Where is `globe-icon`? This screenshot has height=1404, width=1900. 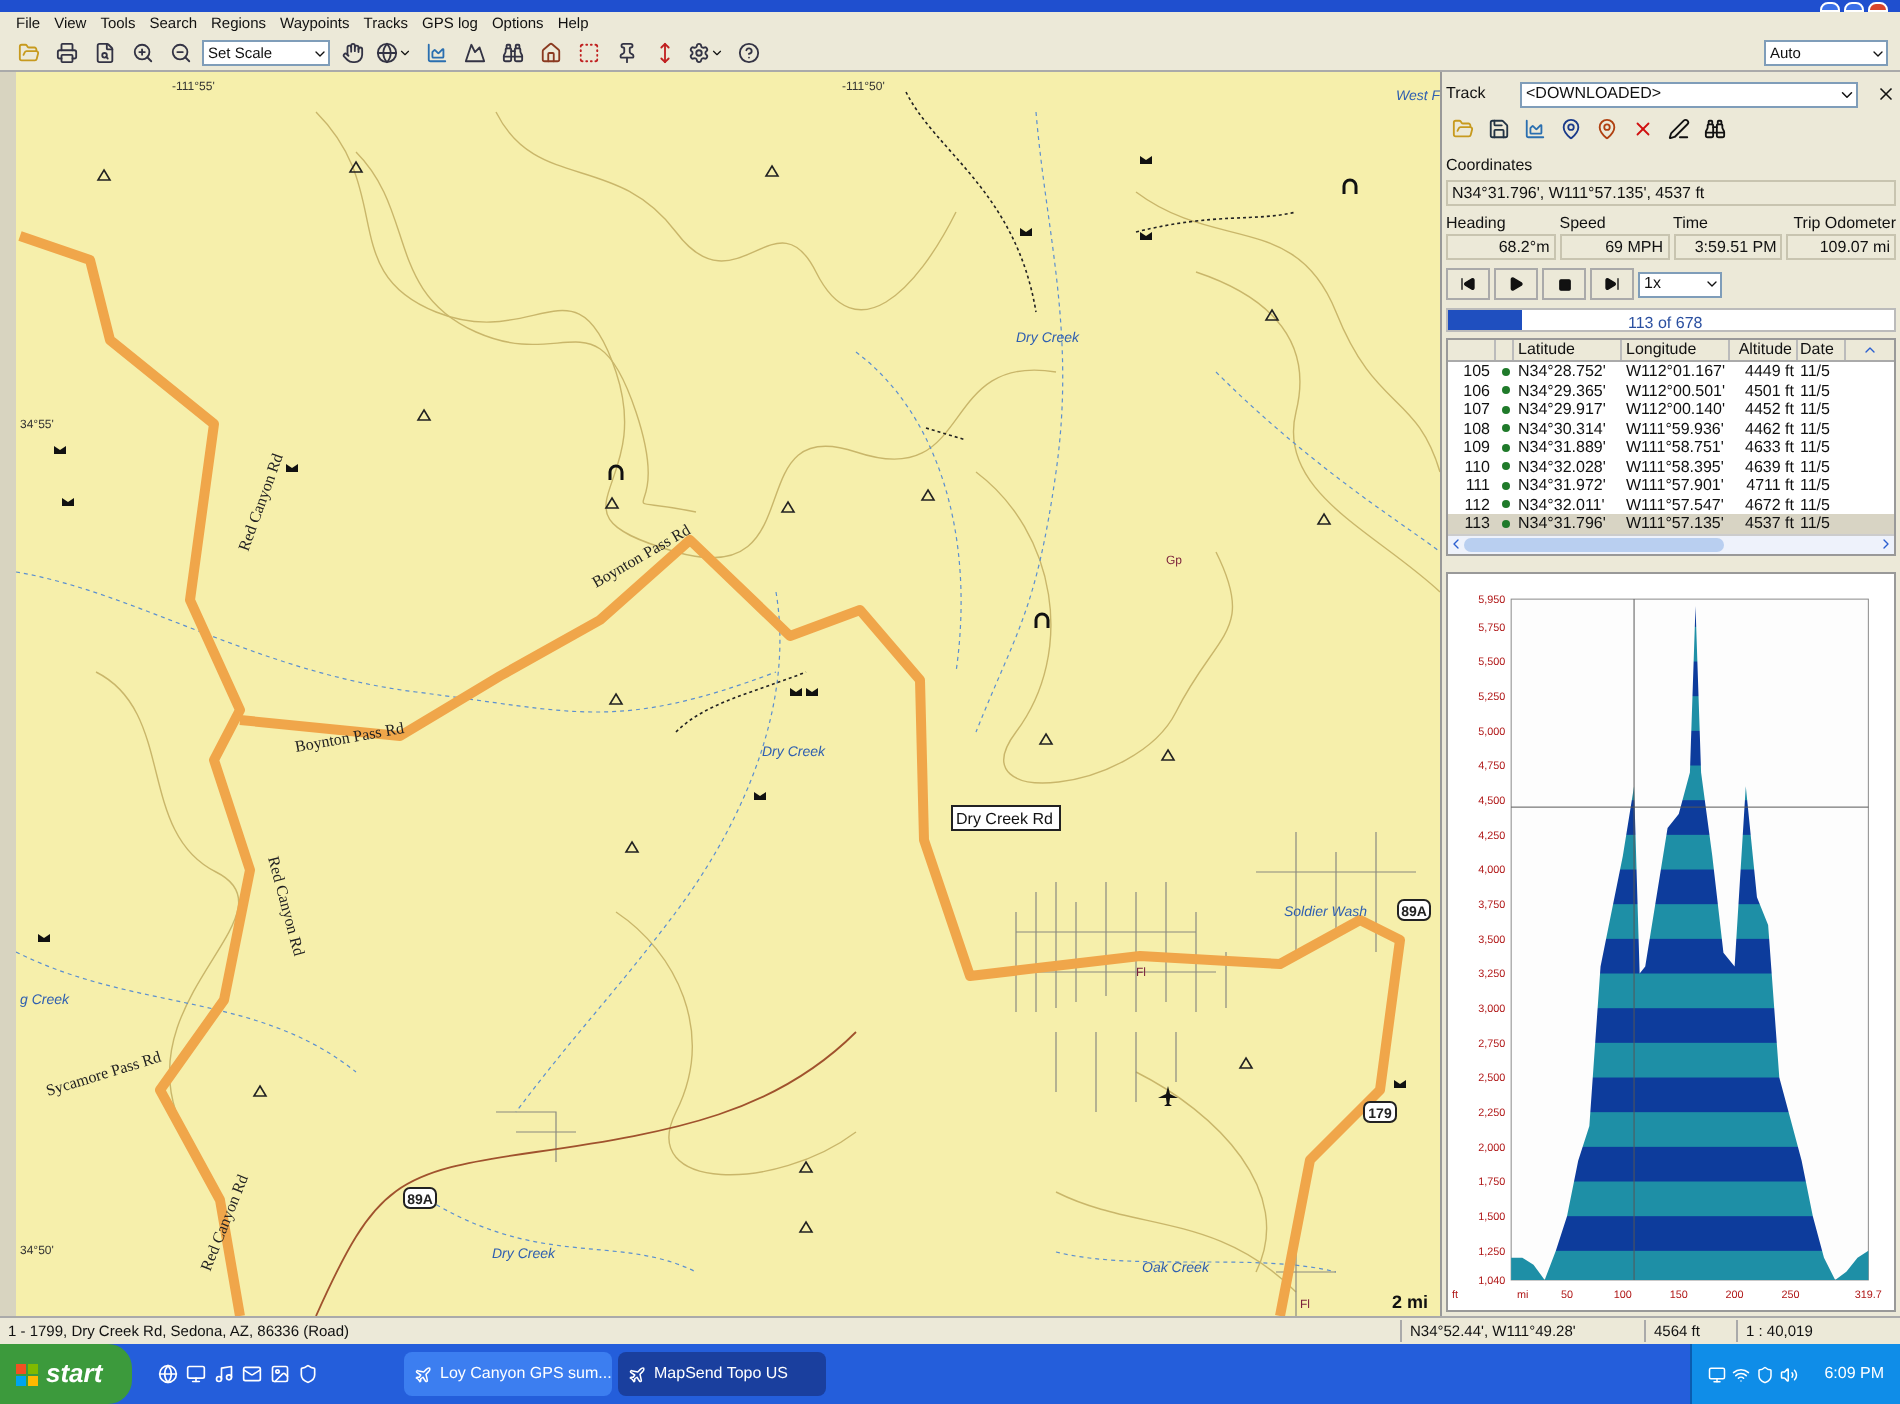 globe-icon is located at coordinates (387, 53).